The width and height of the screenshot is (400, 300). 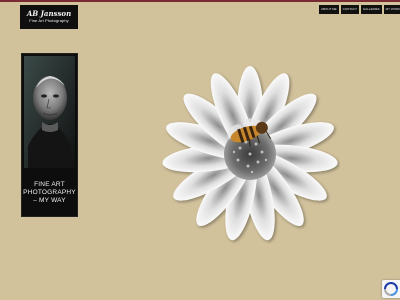 What do you see at coordinates (371, 9) in the screenshot?
I see `nav-item-galleries: GALLERIES` at bounding box center [371, 9].